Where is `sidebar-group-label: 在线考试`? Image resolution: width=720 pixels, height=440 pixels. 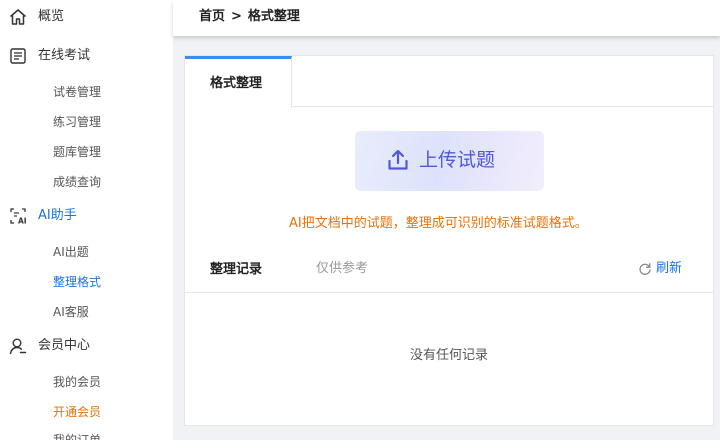
sidebar-group-label: 在线考试 is located at coordinates (64, 55).